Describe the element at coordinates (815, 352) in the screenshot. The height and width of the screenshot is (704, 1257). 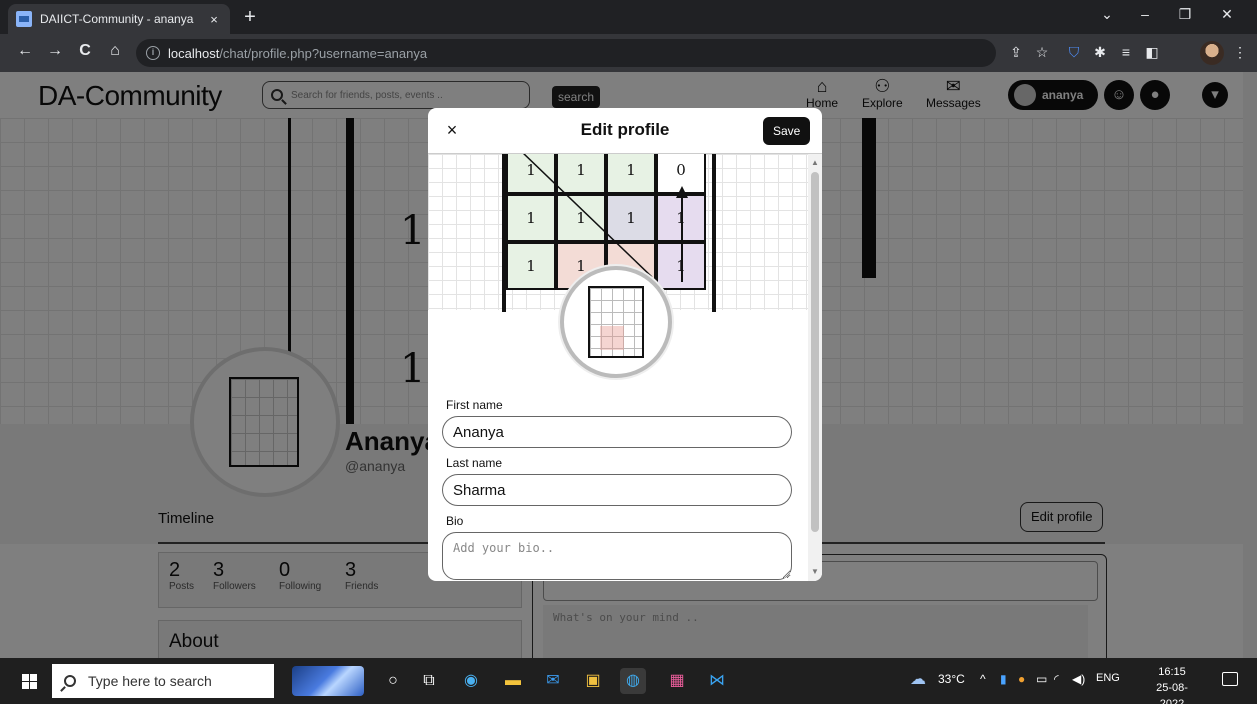
I see `scroll-thumb` at that location.